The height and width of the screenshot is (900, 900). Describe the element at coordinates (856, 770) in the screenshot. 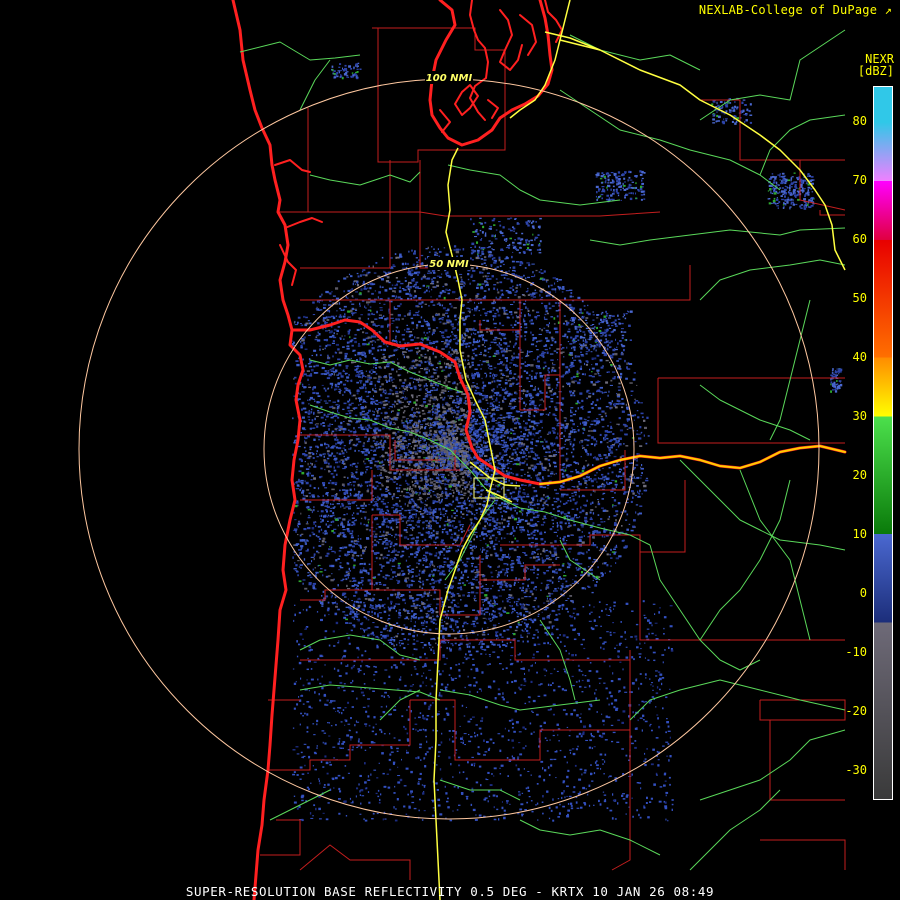

I see `scale-tick-label: -30` at that location.